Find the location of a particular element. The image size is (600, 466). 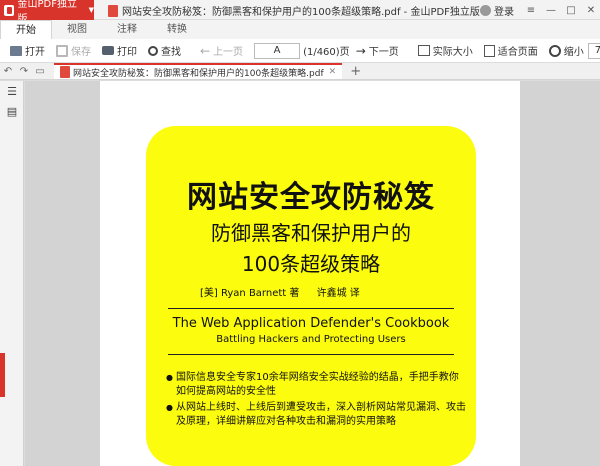

cover-credits: [美] Ryan Barnett 著 许鑫城 译 is located at coordinates (287, 291).